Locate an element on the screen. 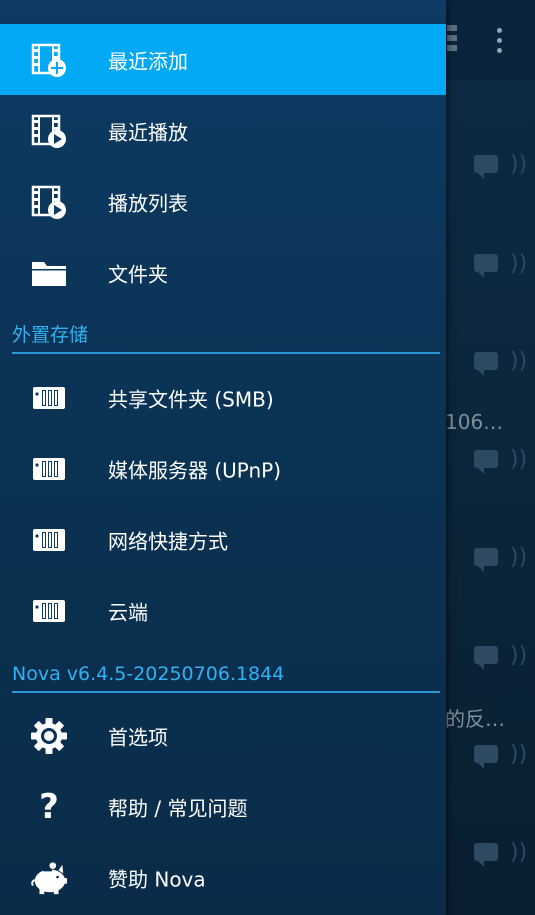  nav-item-smb: 共享文件夹 (SMB) is located at coordinates (223, 397).